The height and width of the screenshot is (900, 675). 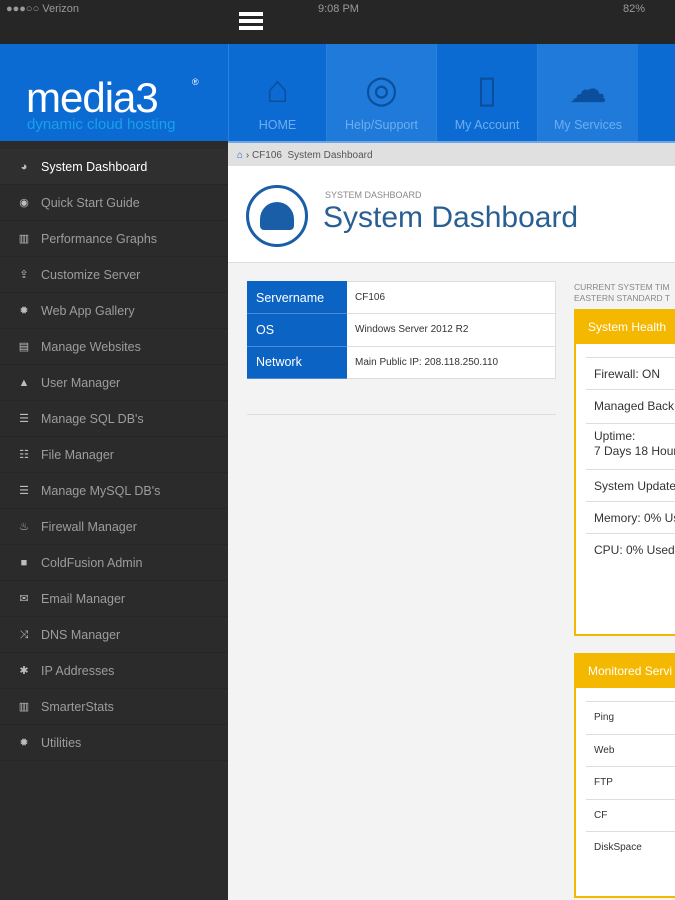 What do you see at coordinates (24, 527) in the screenshot?
I see `fire-icon: ♨` at bounding box center [24, 527].